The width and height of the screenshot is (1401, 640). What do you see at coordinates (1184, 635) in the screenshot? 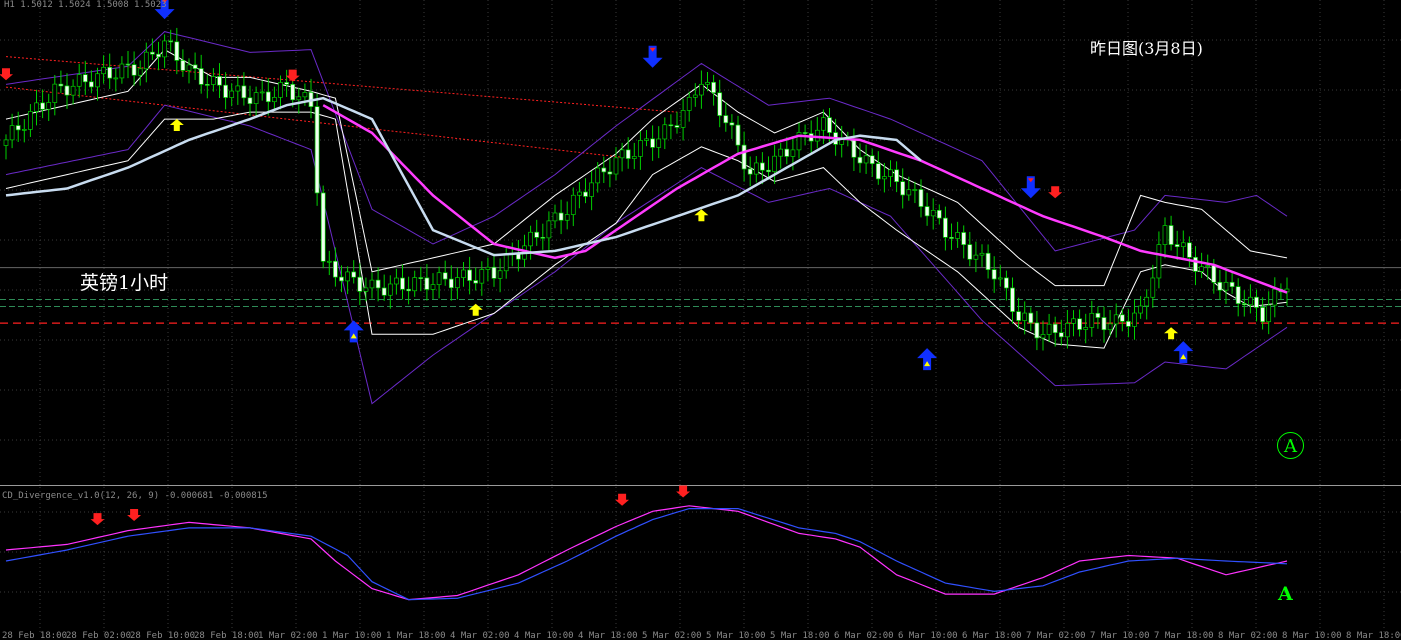
I see `time-tick-label: 7 Mar 18:00` at bounding box center [1184, 635].